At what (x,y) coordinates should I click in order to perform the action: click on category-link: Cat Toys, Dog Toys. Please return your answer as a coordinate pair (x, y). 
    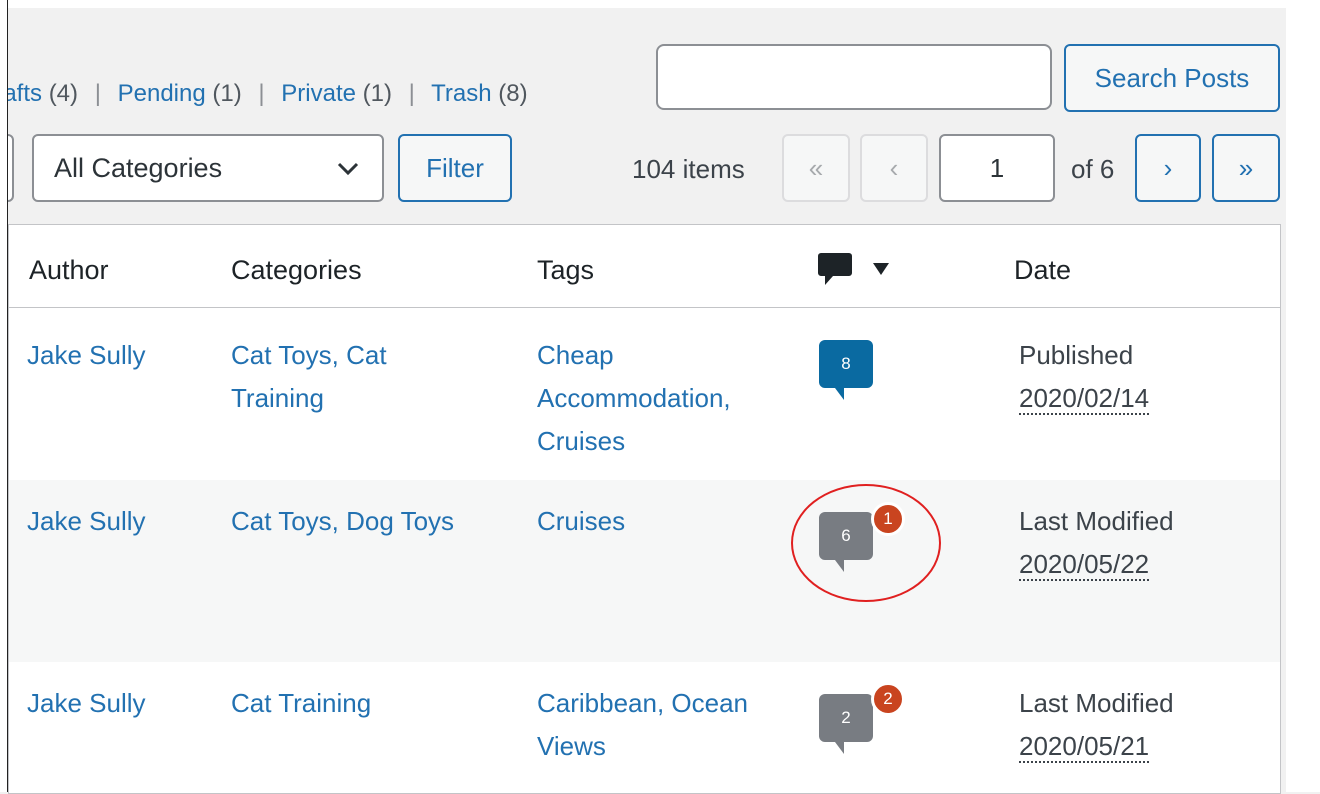
    Looking at the image, I should click on (342, 521).